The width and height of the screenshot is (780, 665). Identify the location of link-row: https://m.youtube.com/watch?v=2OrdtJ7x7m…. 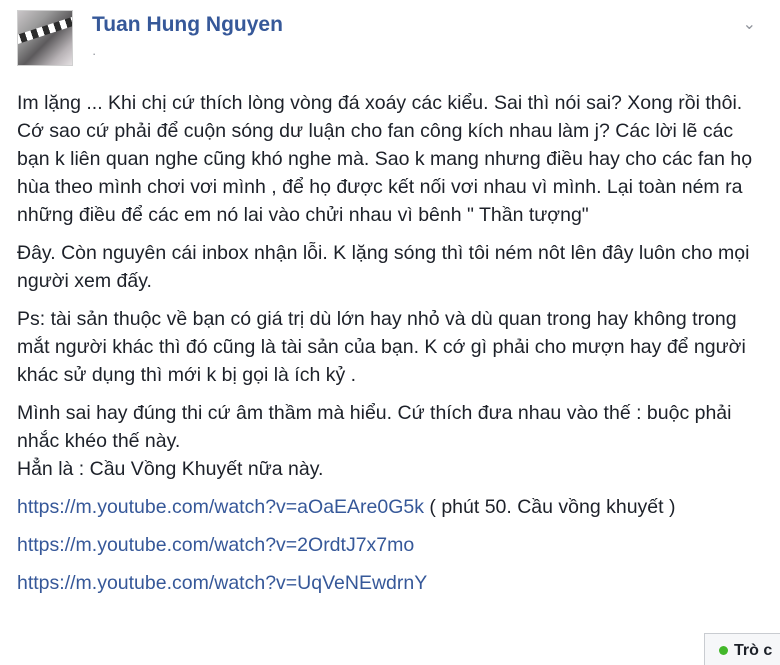
(391, 545).